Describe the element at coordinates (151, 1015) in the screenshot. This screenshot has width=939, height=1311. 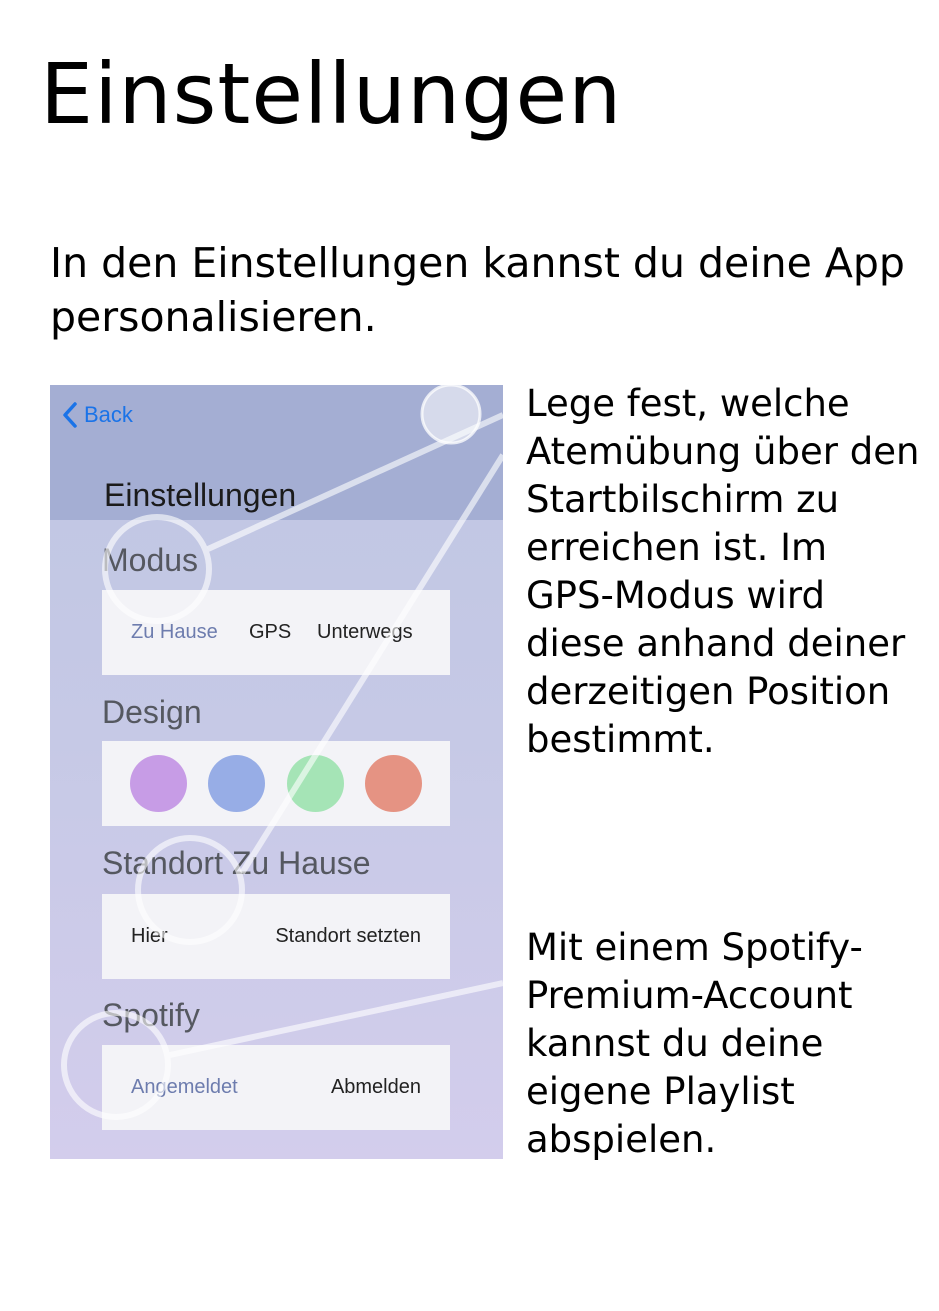
I see `section-label-spotify: Spotify` at that location.